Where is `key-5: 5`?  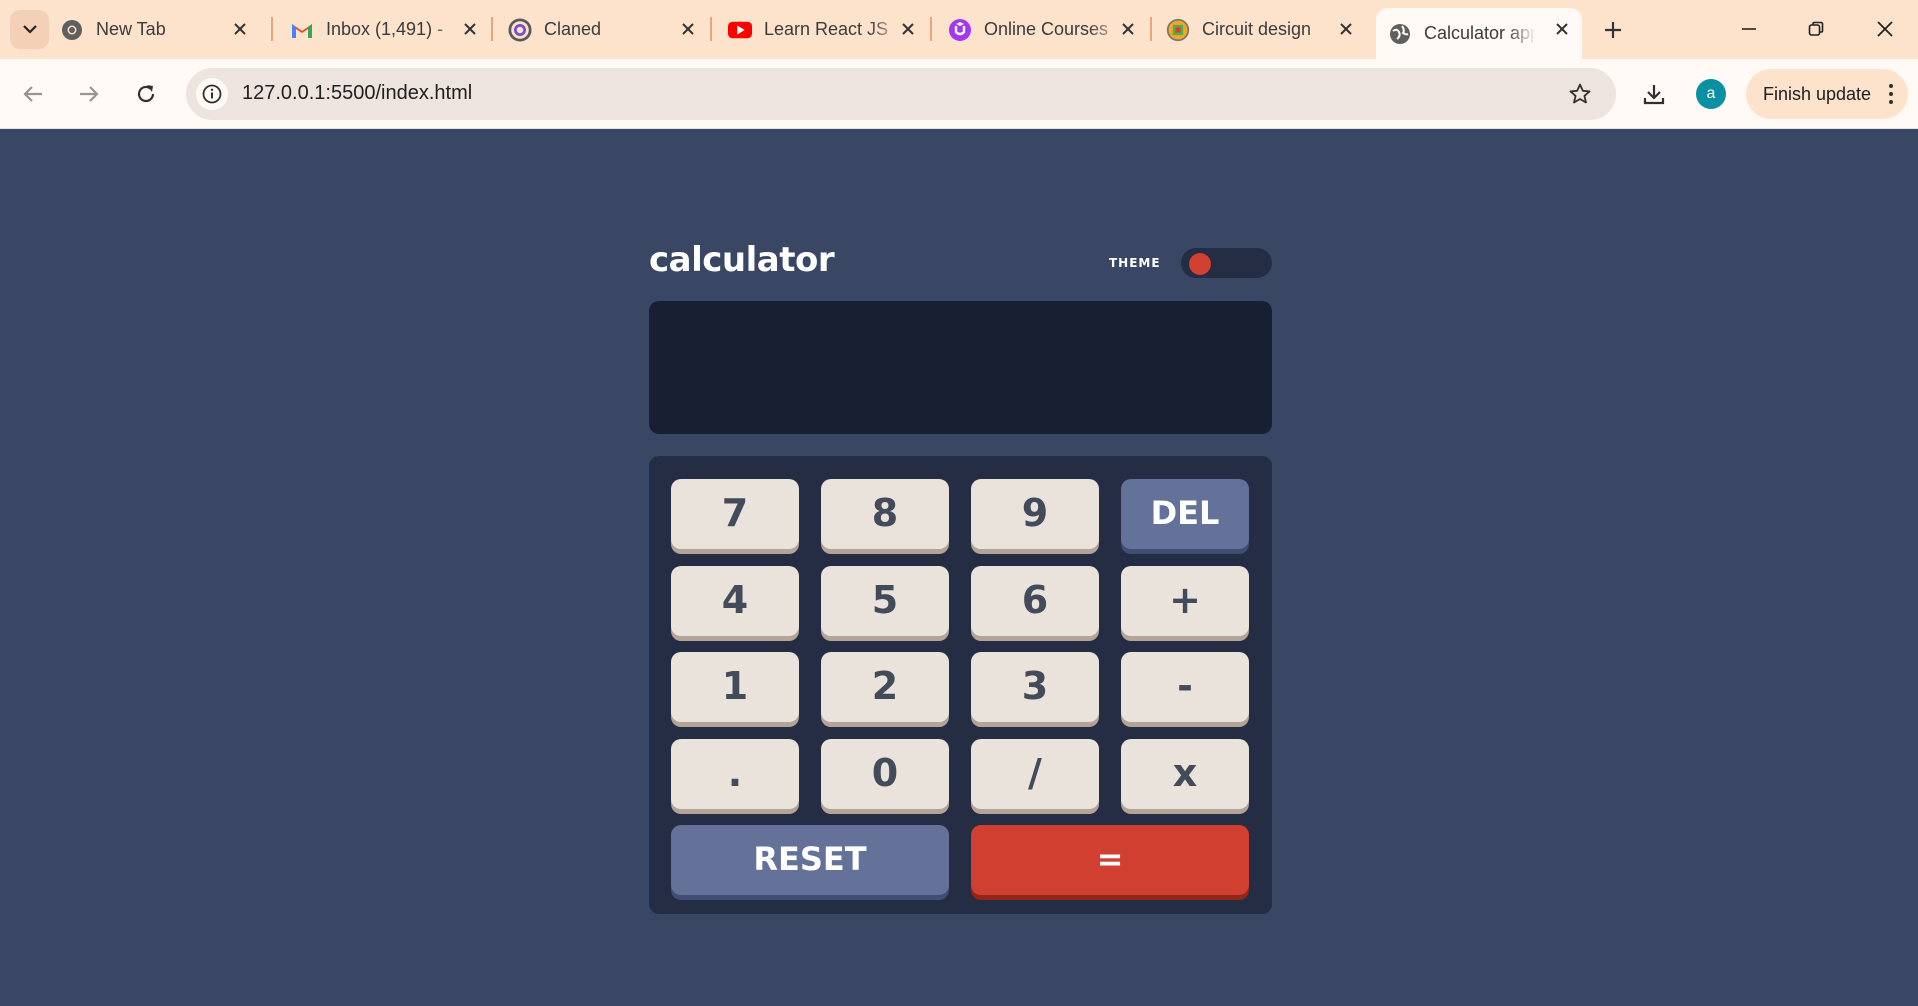 key-5: 5 is located at coordinates (885, 601).